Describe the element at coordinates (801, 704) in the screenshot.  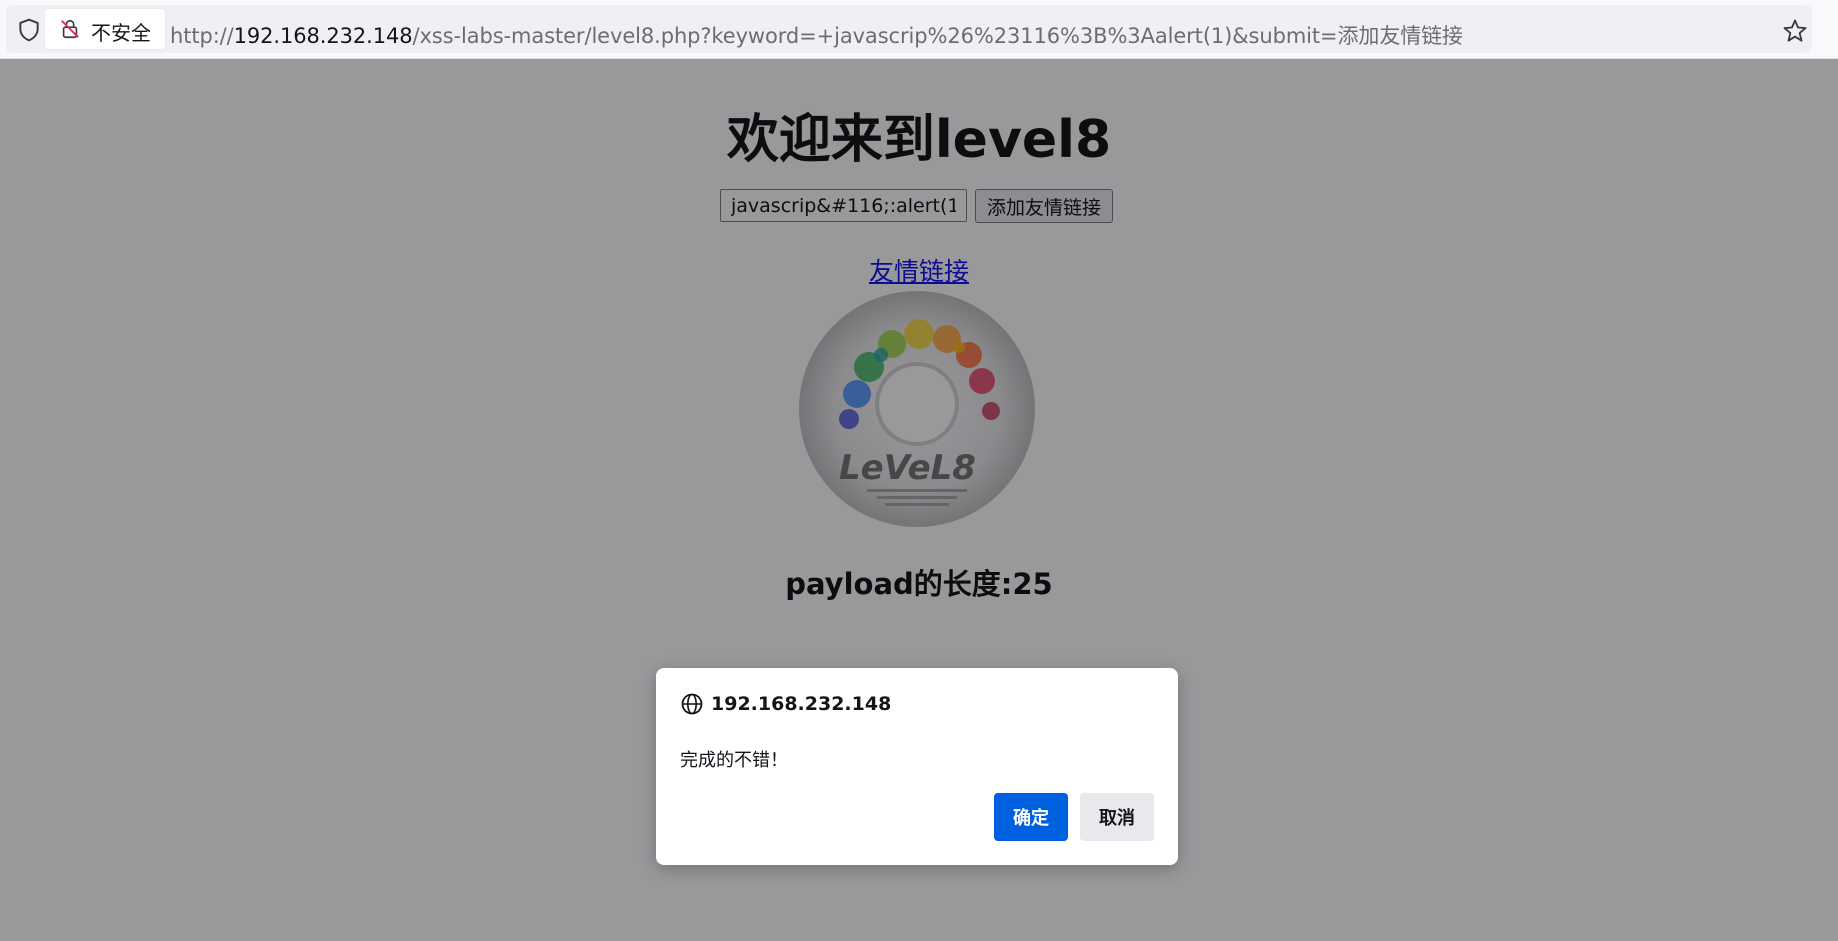
I see `dialog-origin: 192.168.232.148` at that location.